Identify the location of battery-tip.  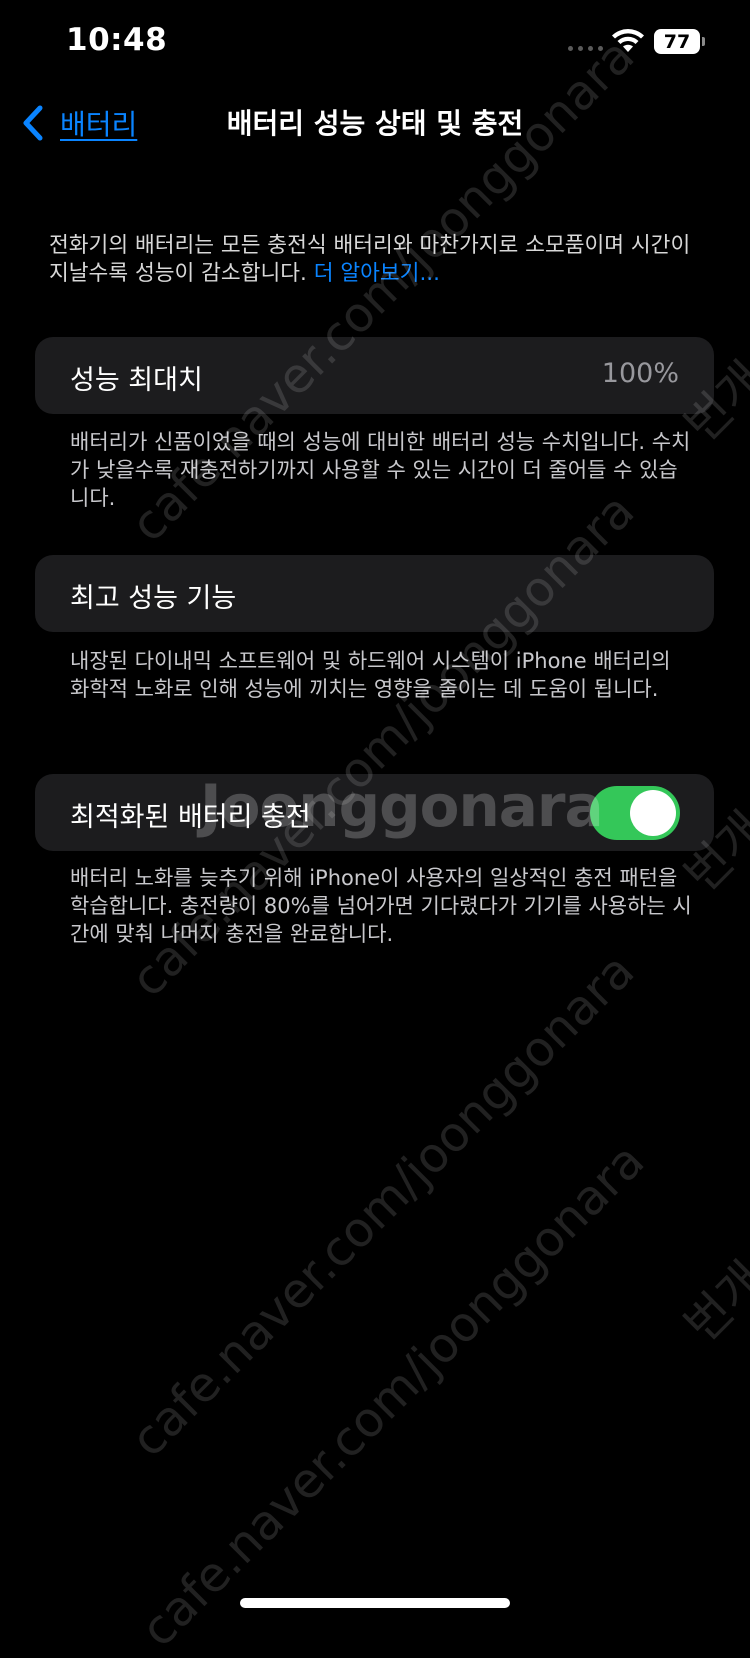
(703, 41).